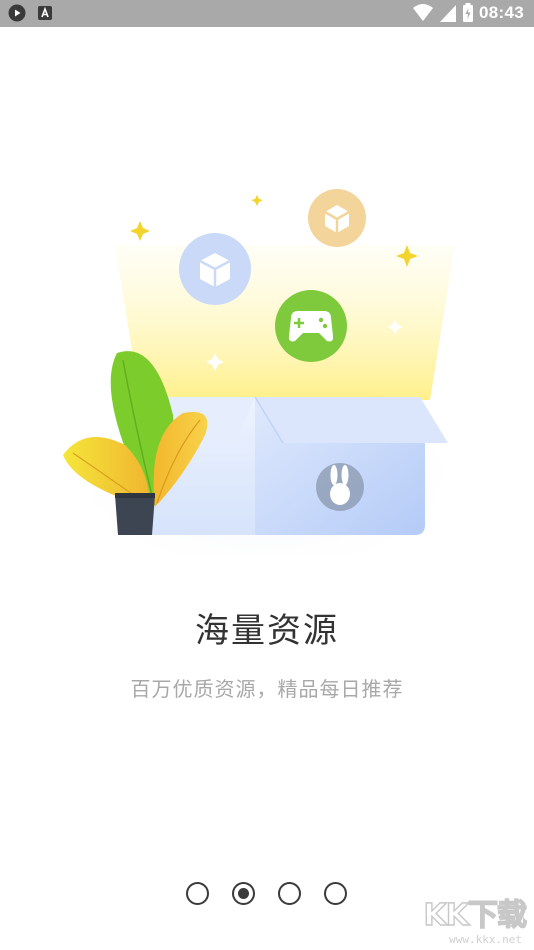  Describe the element at coordinates (45, 13) in the screenshot. I see `font-a-icon` at that location.